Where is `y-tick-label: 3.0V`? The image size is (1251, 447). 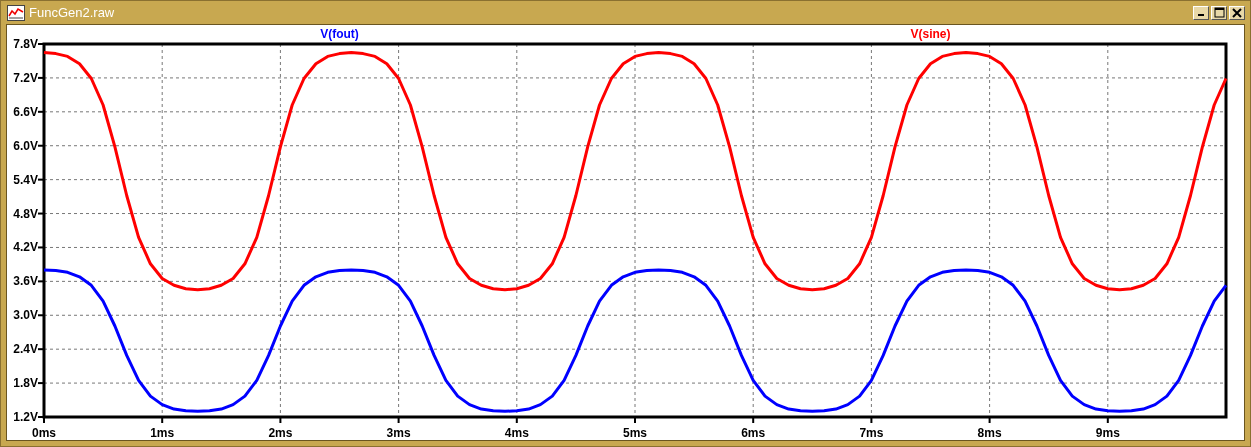 y-tick-label: 3.0V is located at coordinates (25, 315).